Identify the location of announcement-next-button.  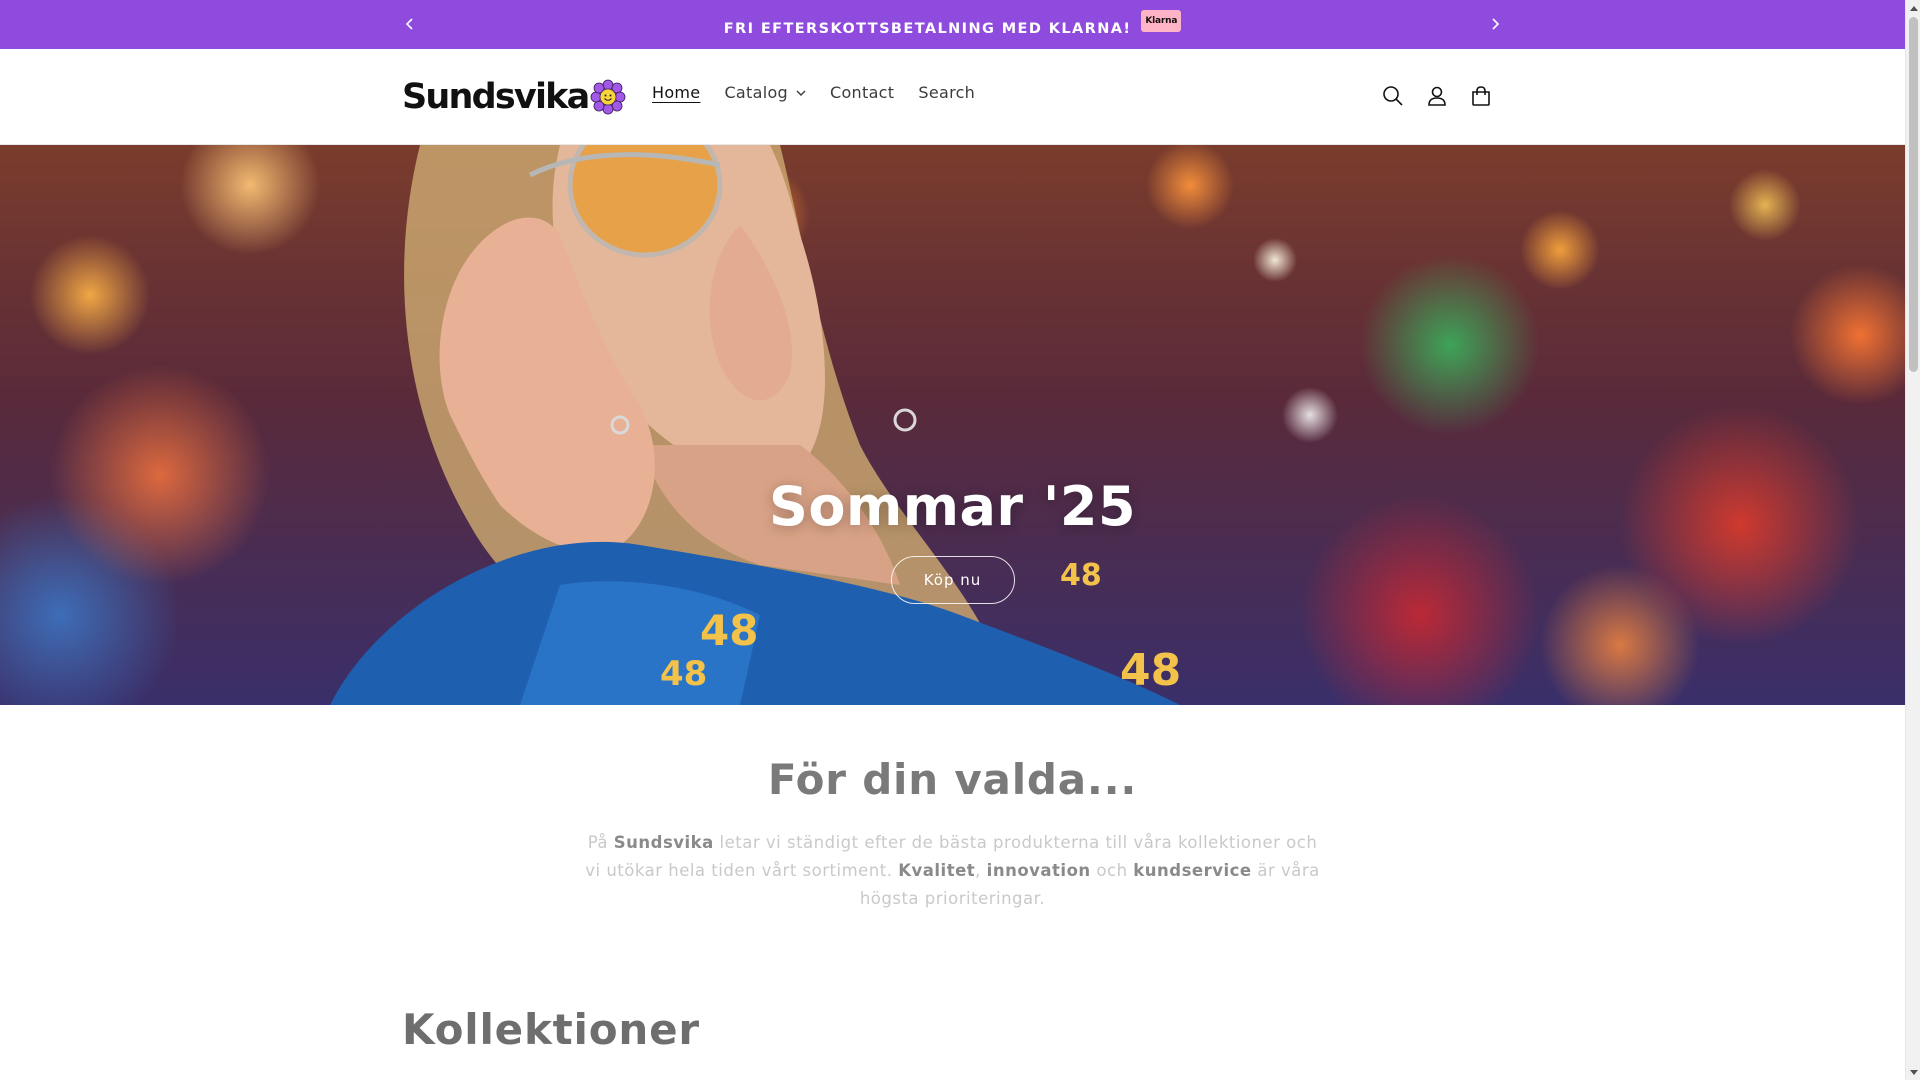
(1495, 24).